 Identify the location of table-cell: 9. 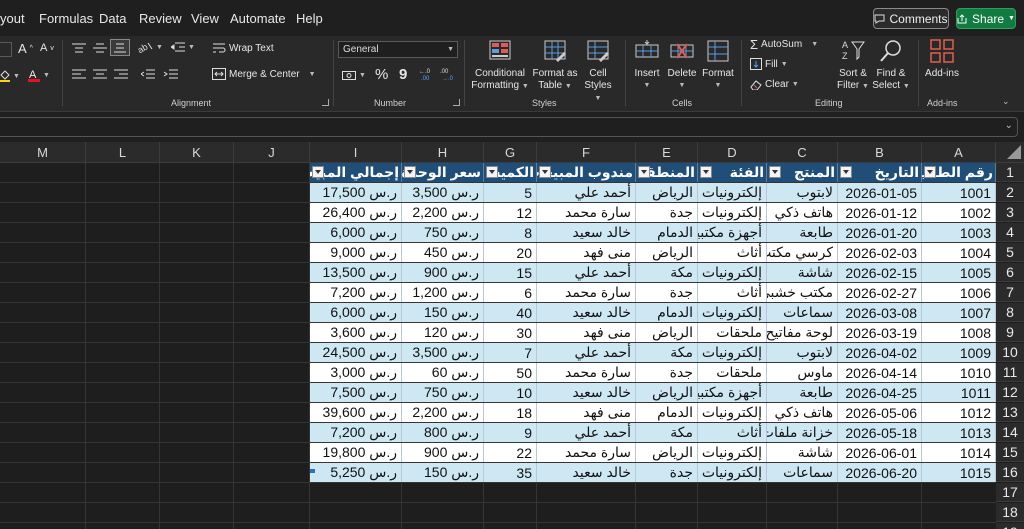
(510, 432).